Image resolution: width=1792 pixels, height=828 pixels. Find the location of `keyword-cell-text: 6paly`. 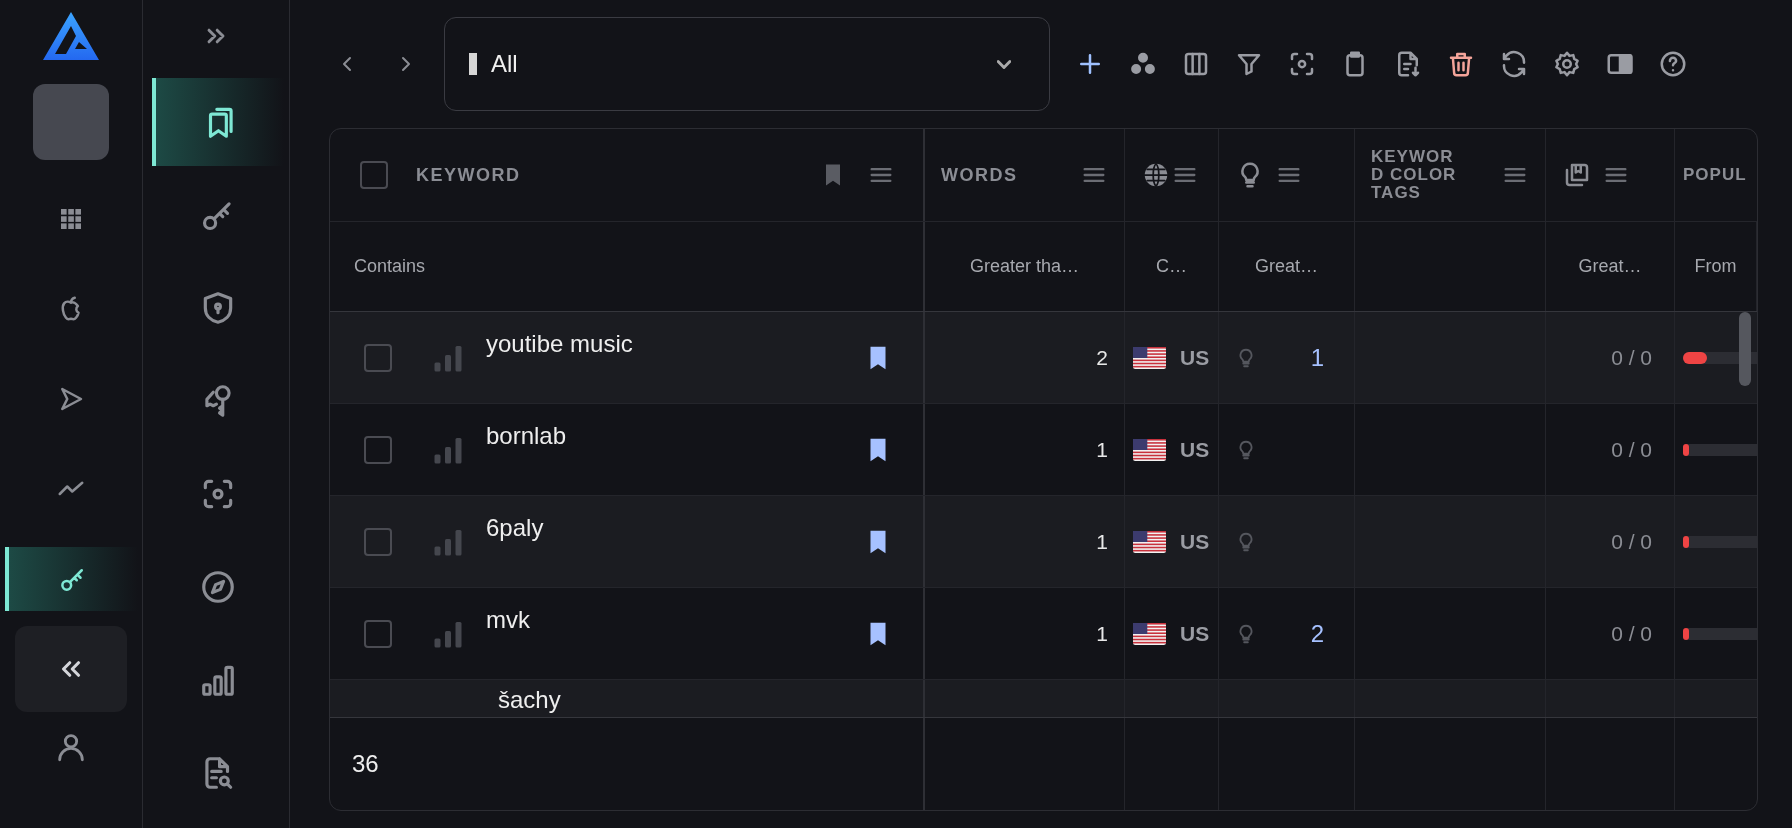

keyword-cell-text: 6paly is located at coordinates (515, 528).